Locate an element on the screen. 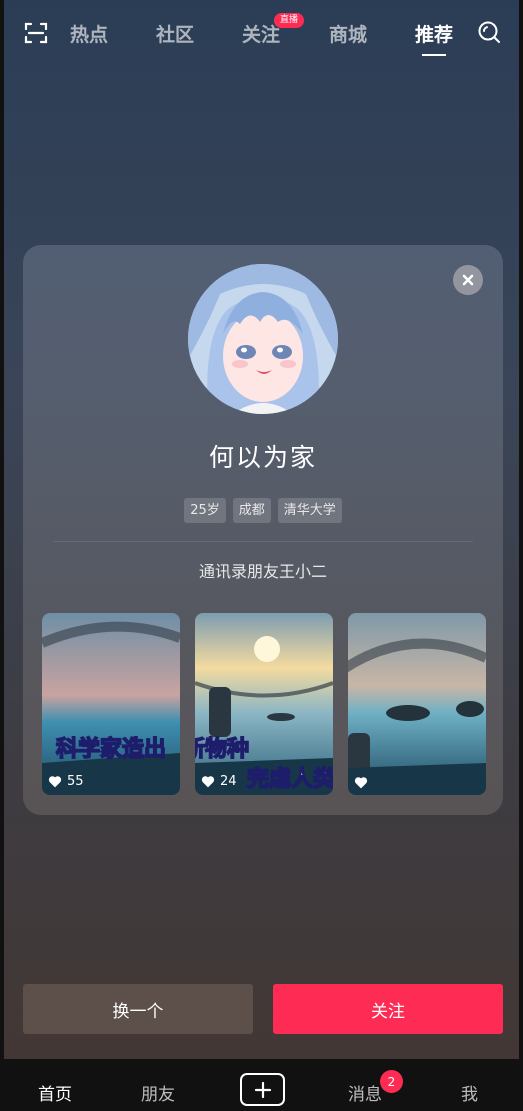 The image size is (523, 1111). tab-mall: 商城 is located at coordinates (348, 33).